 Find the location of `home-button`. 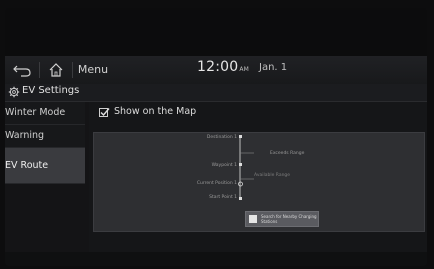

home-button is located at coordinates (56, 70).